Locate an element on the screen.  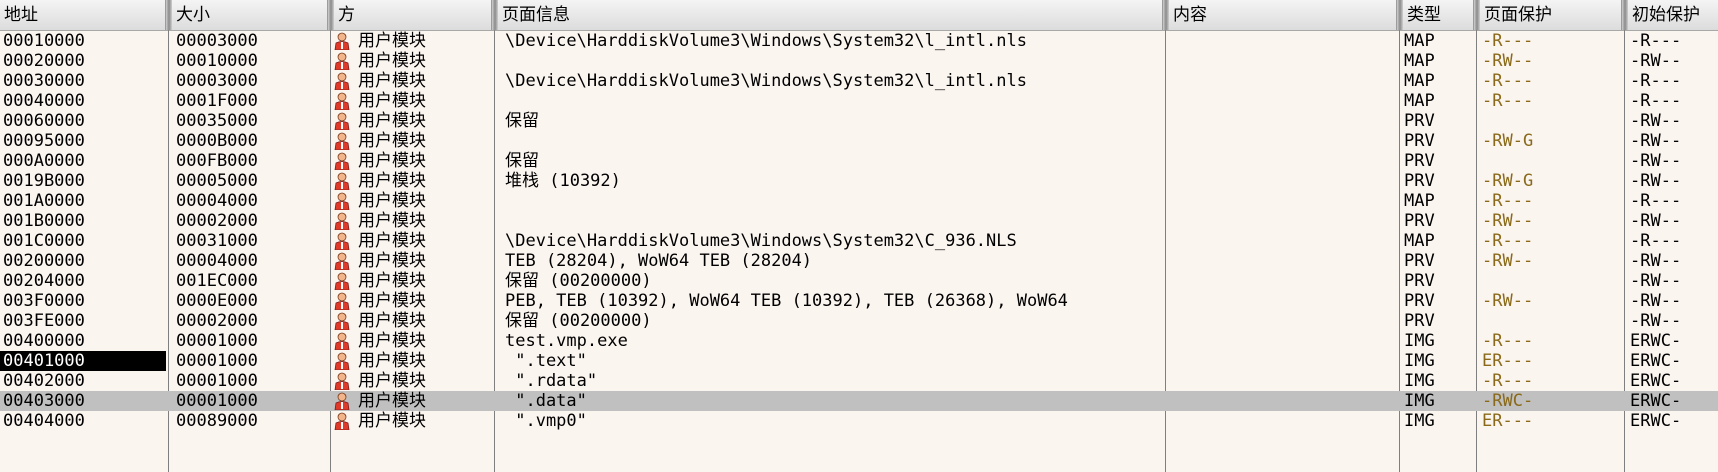
address-cell: 00400000 is located at coordinates (44, 341).